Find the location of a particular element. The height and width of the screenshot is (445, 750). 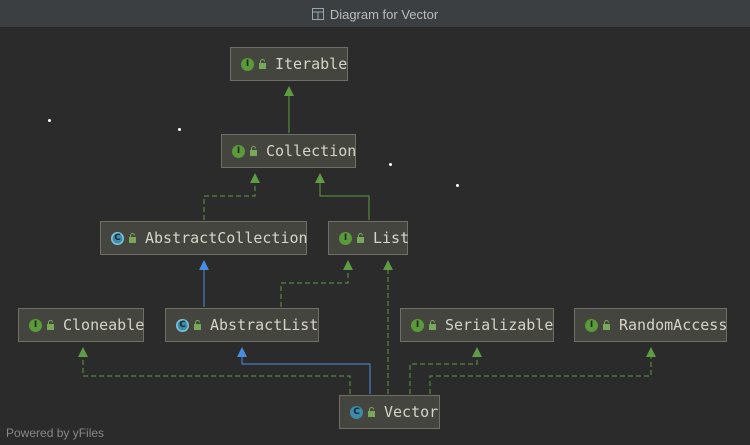

class-icon: C is located at coordinates (356, 412).